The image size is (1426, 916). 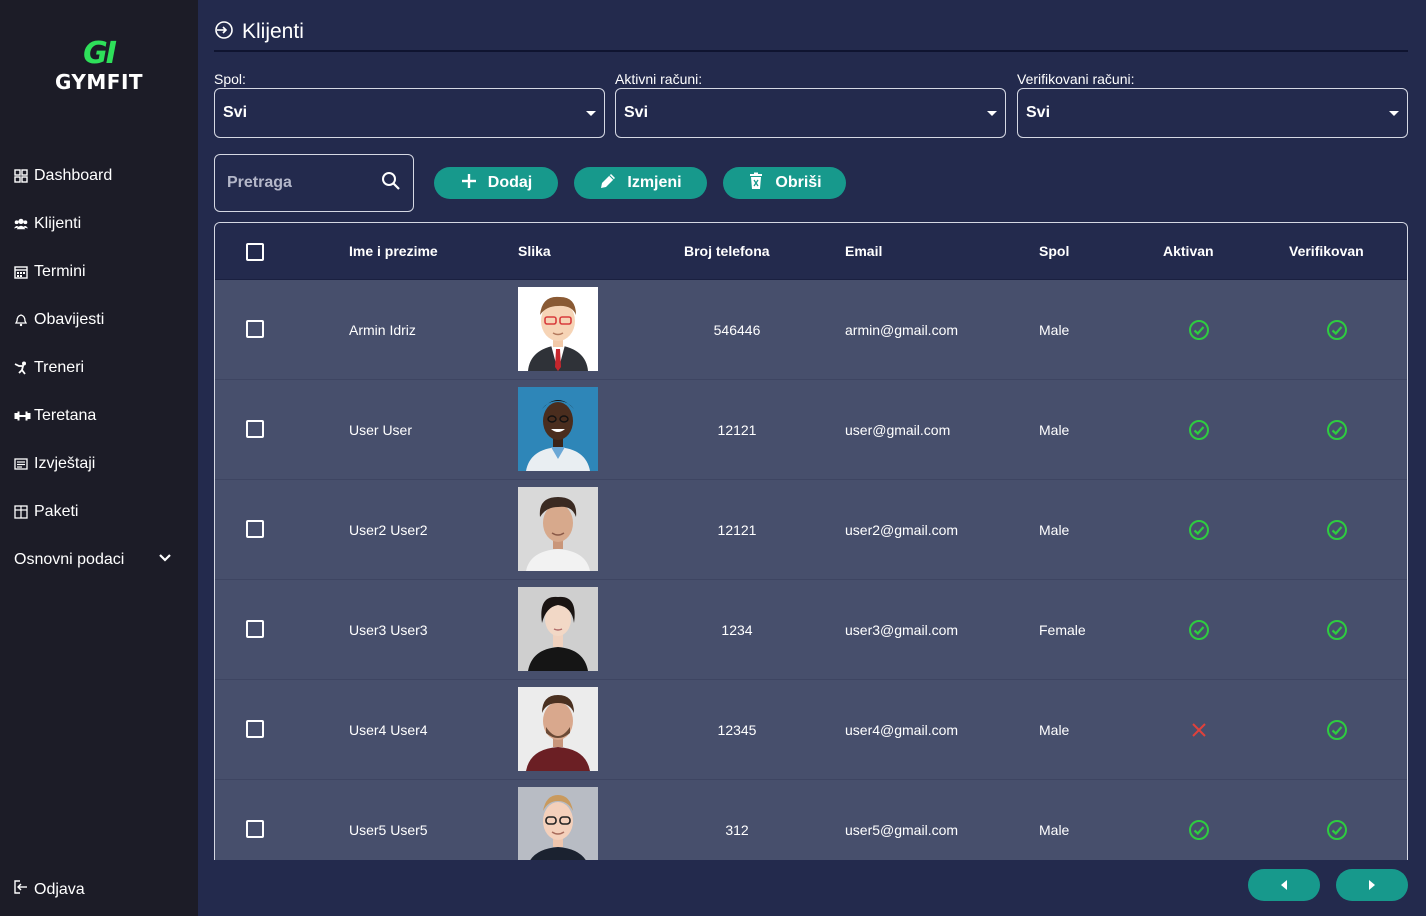 What do you see at coordinates (65, 415) in the screenshot?
I see `sidebar-item-label: Teretana` at bounding box center [65, 415].